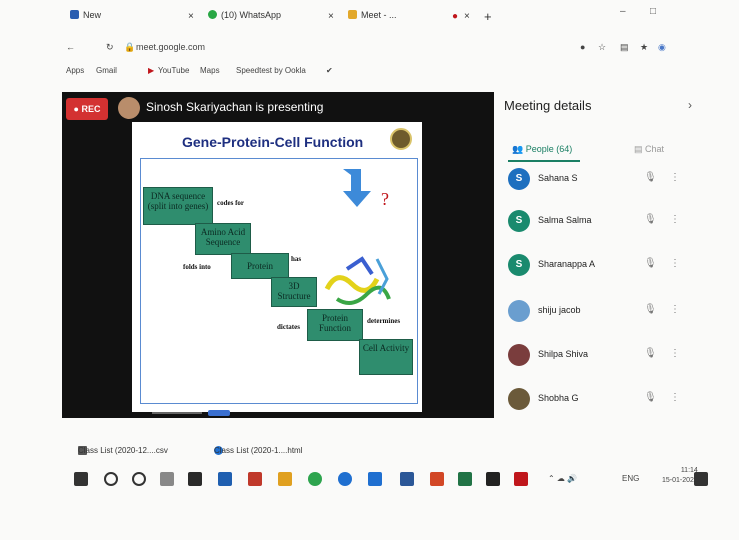  I want to click on participant-row: S Sharanappa A 🎙 ⋮, so click(604, 267).